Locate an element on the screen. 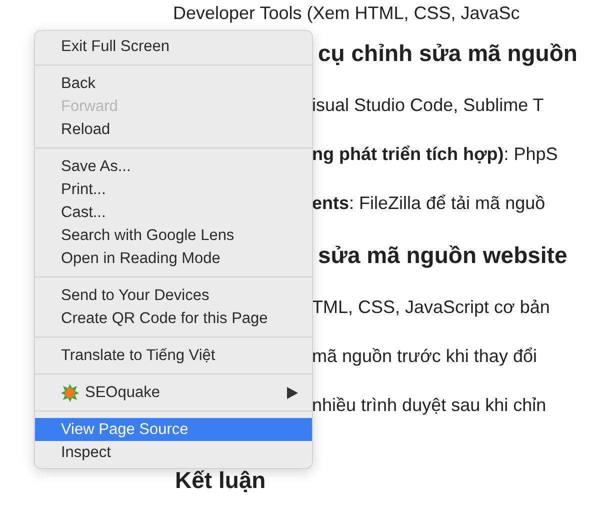 Image resolution: width=600 pixels, height=505 pixels. paragraph-text: TML, CSS, JavaScript cơ bản is located at coordinates (431, 307).